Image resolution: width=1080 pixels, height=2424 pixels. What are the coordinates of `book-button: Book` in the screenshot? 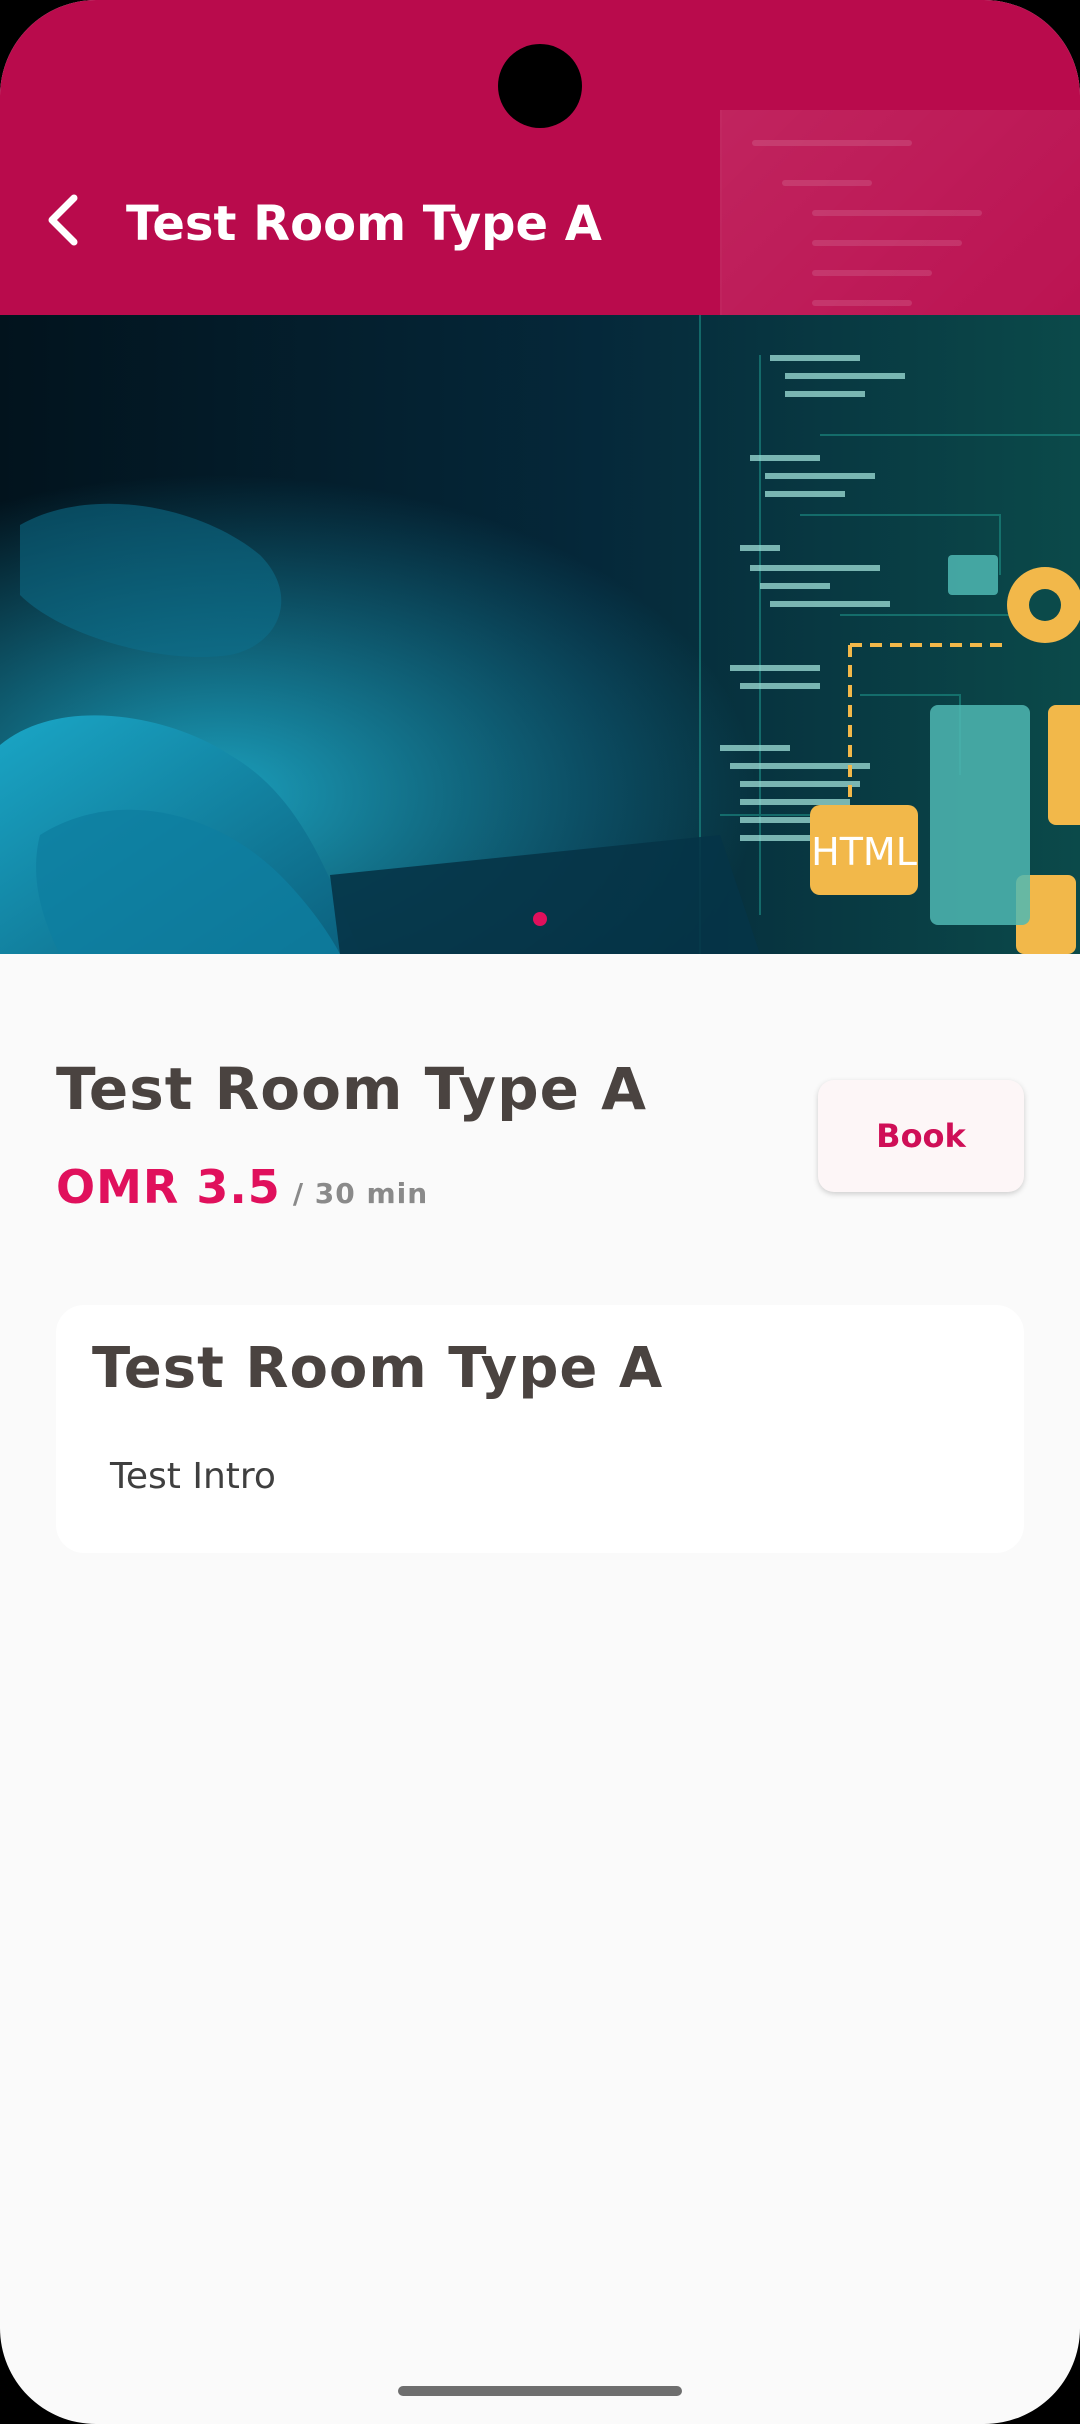 It's located at (921, 1136).